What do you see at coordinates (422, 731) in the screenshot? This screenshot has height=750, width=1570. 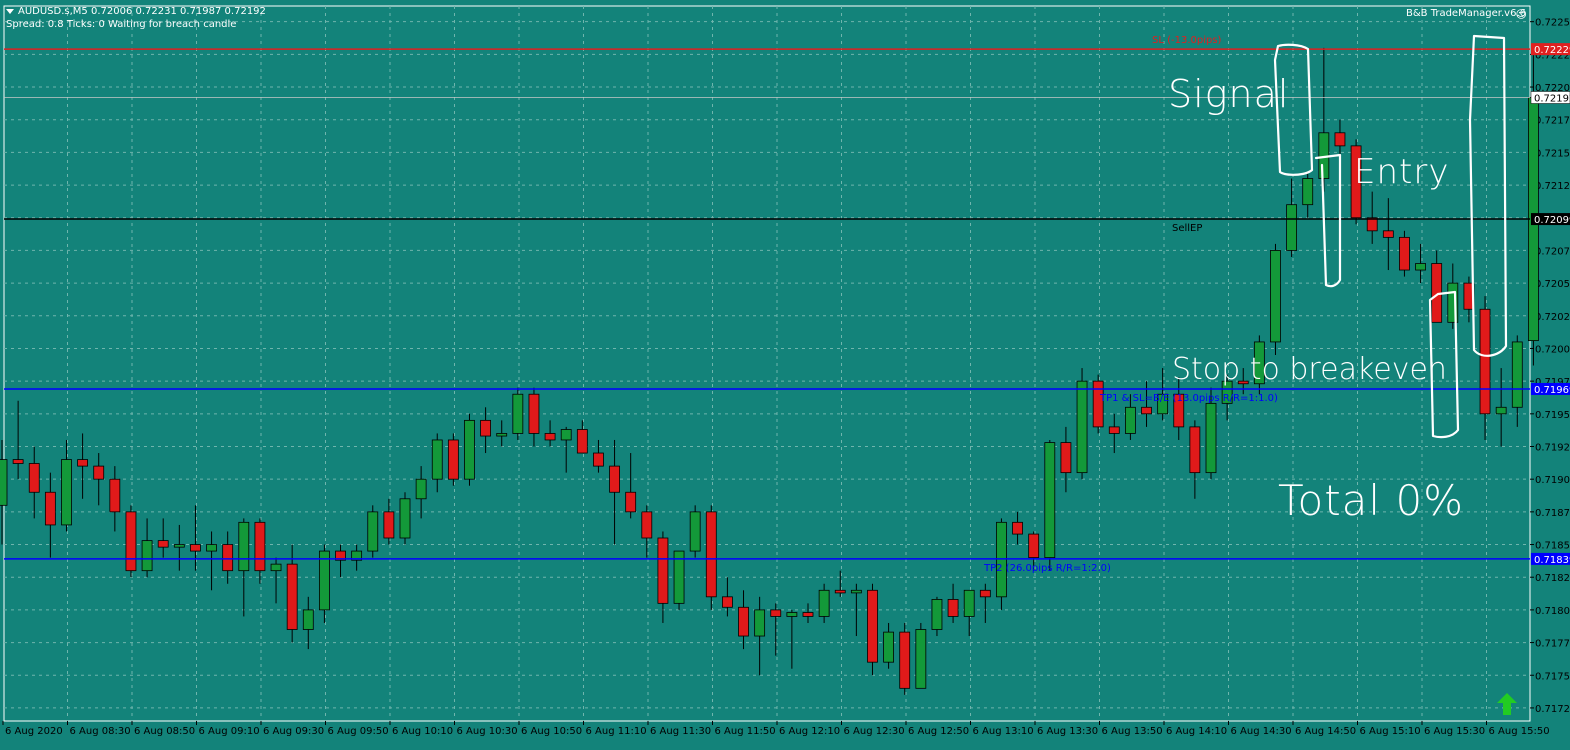 I see `x-tick-label: 6 Aug 10:10` at bounding box center [422, 731].